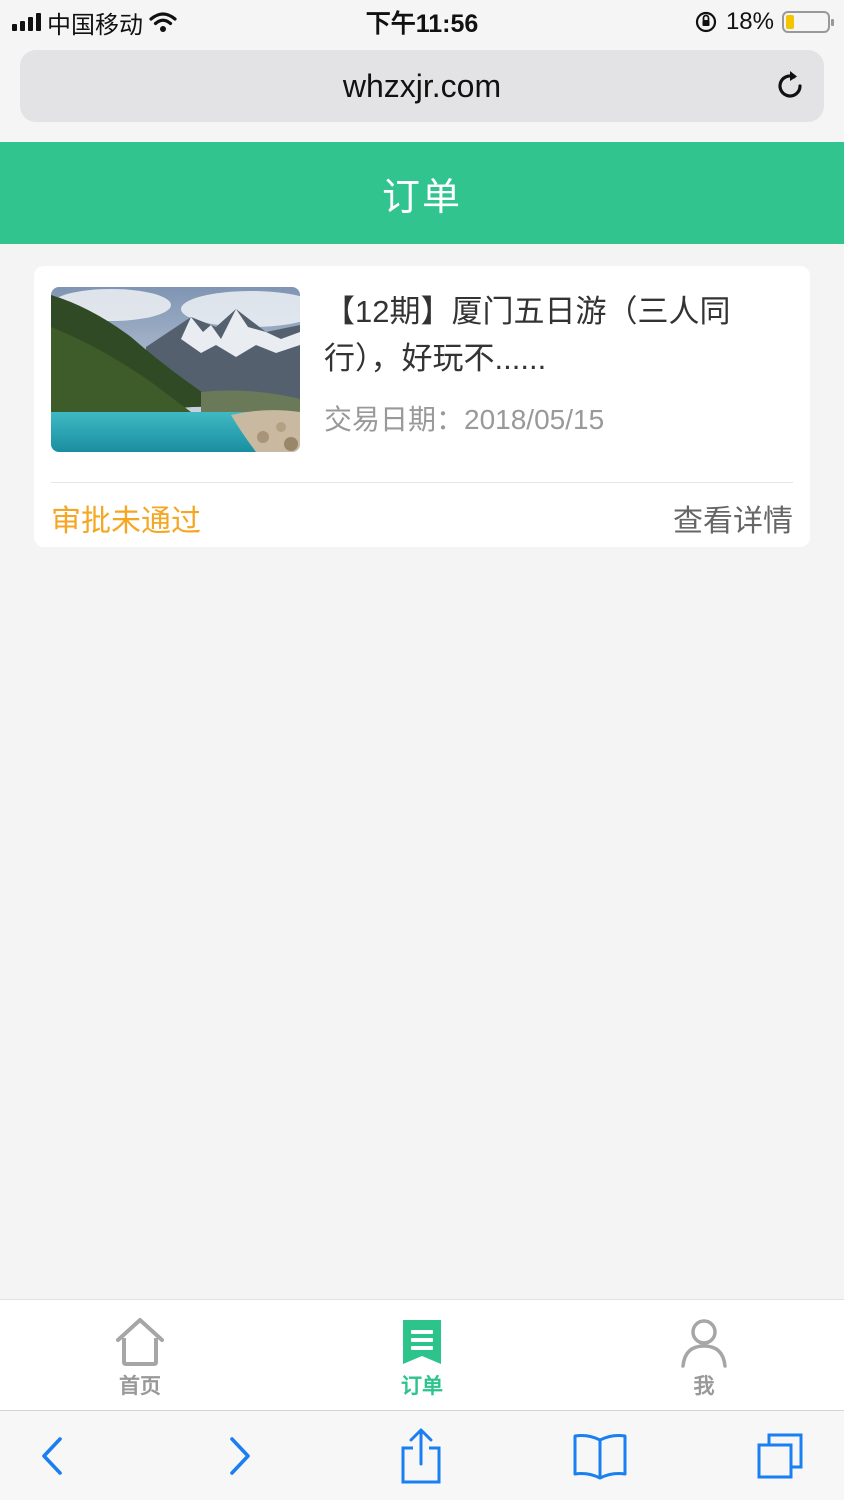 This screenshot has height=1500, width=844. I want to click on address-bar: whzxjr.com, so click(422, 86).